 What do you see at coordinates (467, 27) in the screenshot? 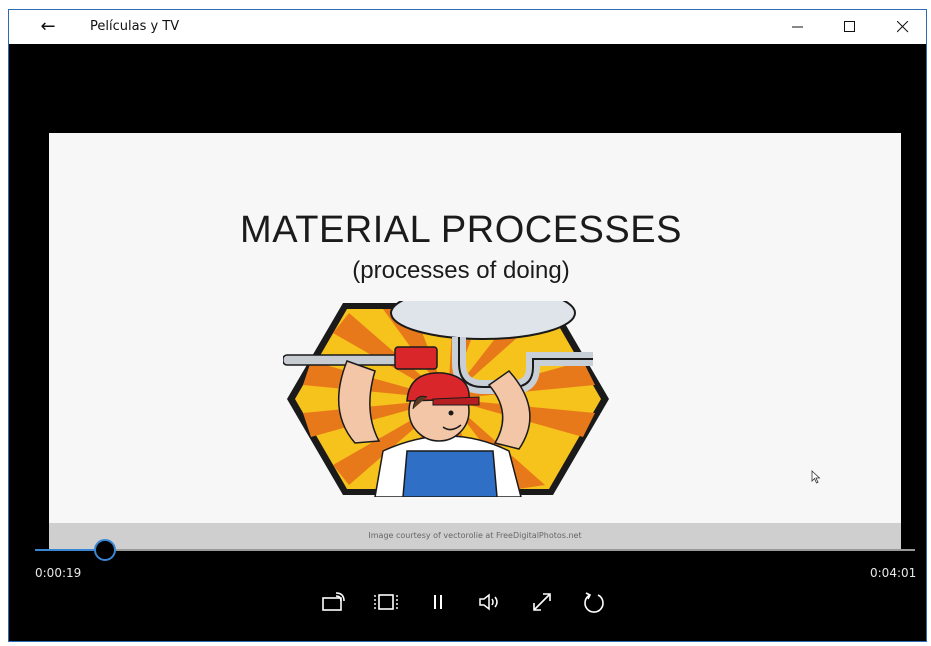
I see `title-bar: ← Películas y TV` at bounding box center [467, 27].